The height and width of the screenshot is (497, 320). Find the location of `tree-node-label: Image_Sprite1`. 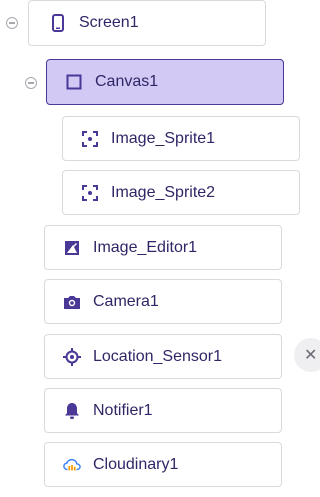

tree-node-label: Image_Sprite1 is located at coordinates (163, 138).